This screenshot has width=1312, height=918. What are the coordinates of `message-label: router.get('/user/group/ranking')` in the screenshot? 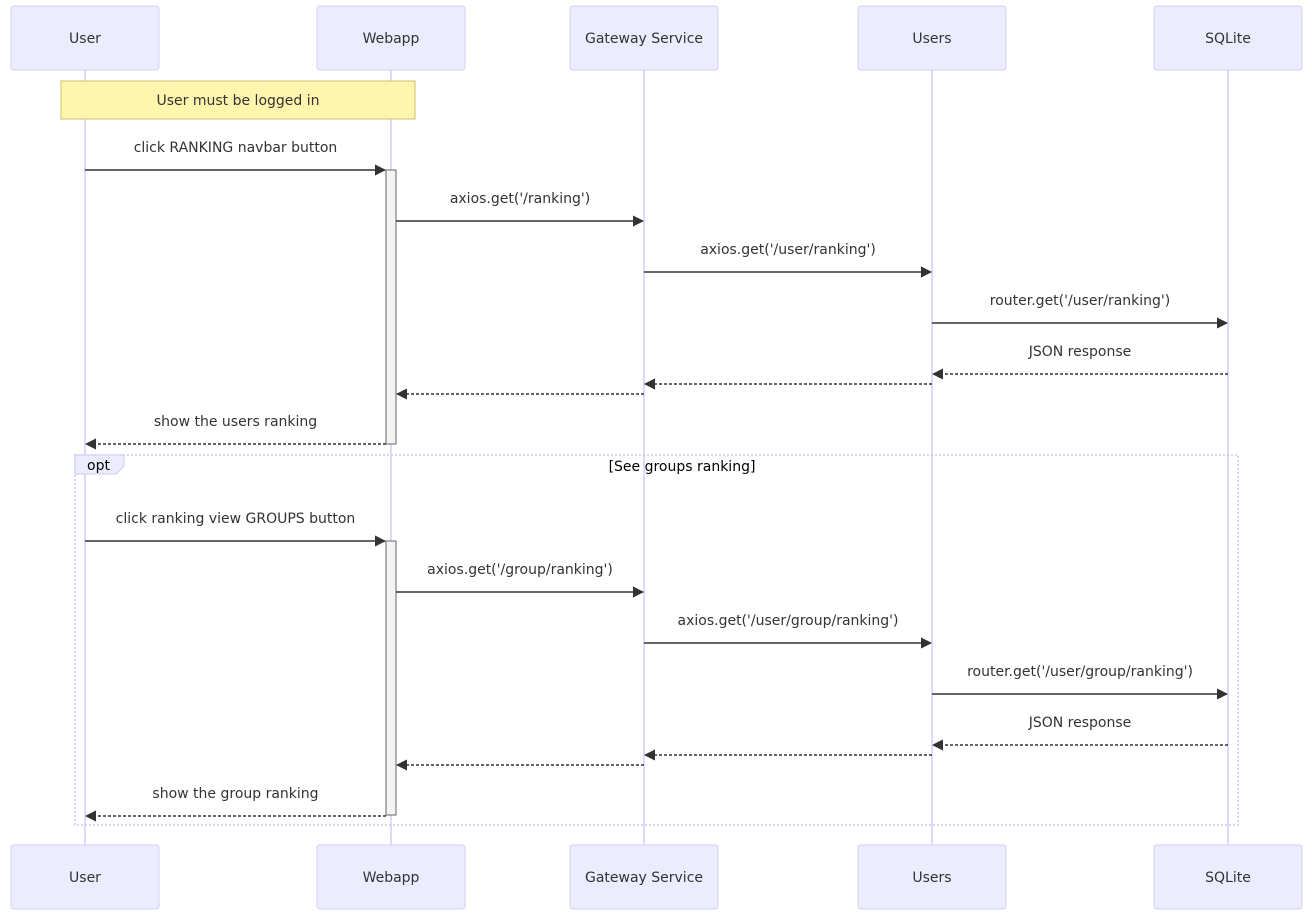 It's located at (1080, 672).